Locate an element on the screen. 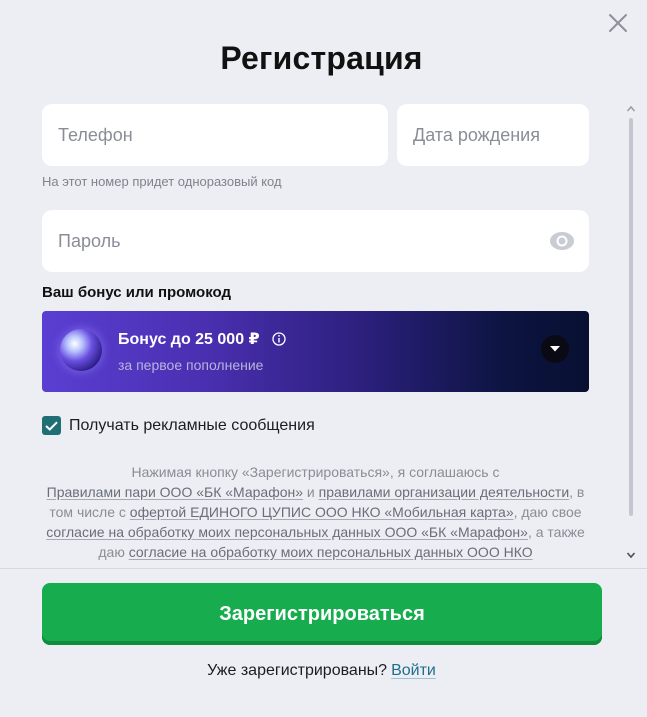 This screenshot has height=717, width=647. chevron-down-icon is located at coordinates (555, 349).